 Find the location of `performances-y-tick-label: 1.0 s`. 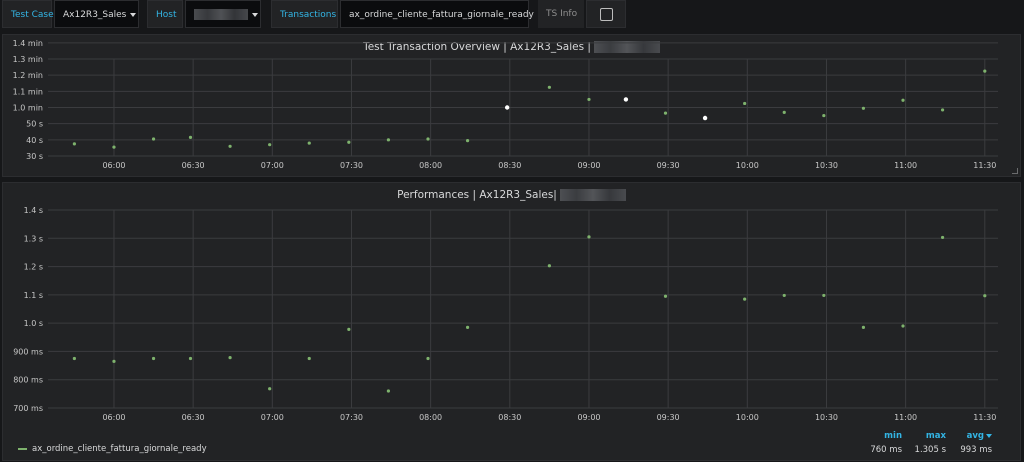

performances-y-tick-label: 1.0 s is located at coordinates (33, 323).